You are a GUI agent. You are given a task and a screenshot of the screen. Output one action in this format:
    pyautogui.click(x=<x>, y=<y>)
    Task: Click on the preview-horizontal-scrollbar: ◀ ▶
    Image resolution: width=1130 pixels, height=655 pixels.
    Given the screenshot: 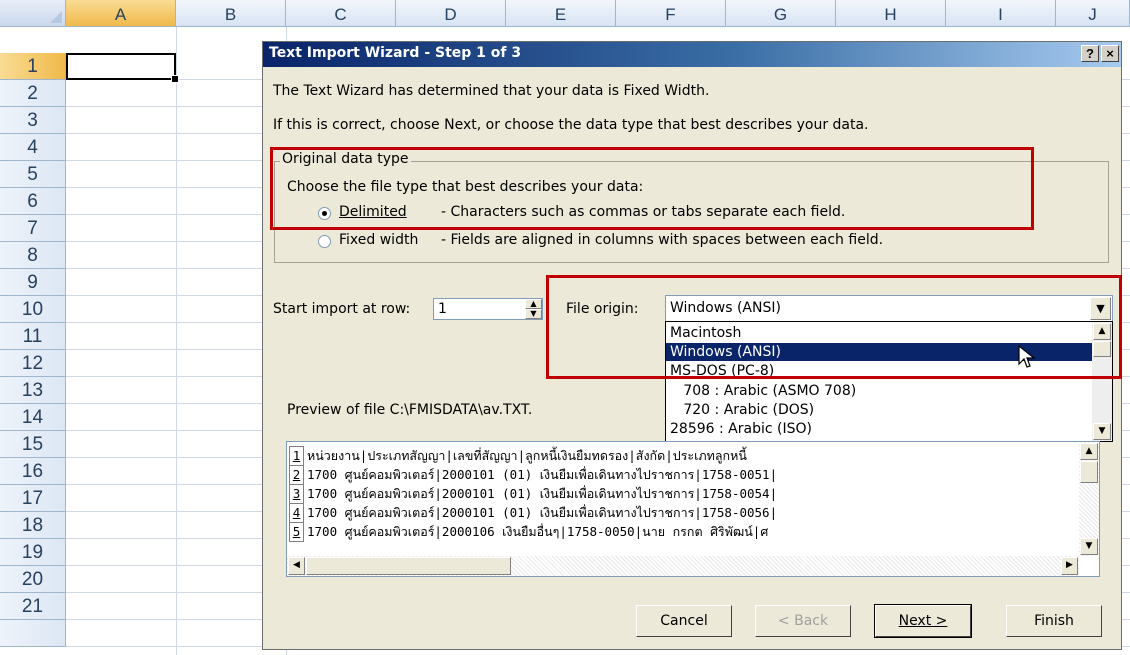 What is the action you would take?
    pyautogui.click(x=683, y=566)
    